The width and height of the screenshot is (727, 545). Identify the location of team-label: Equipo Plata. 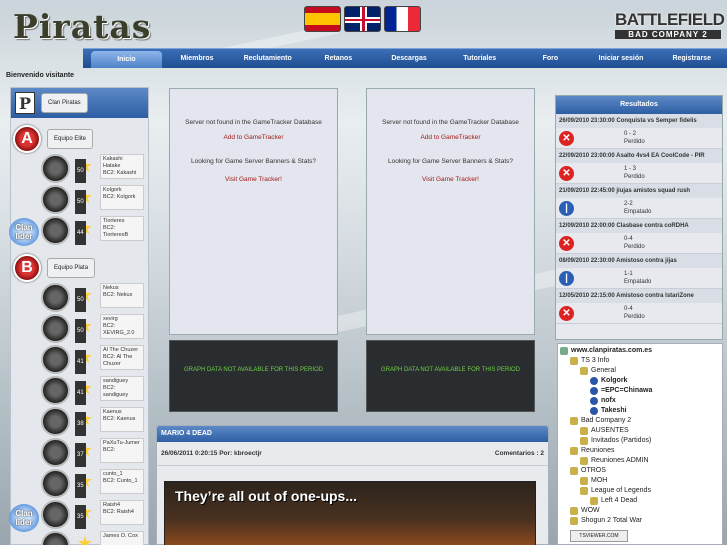
(71, 268).